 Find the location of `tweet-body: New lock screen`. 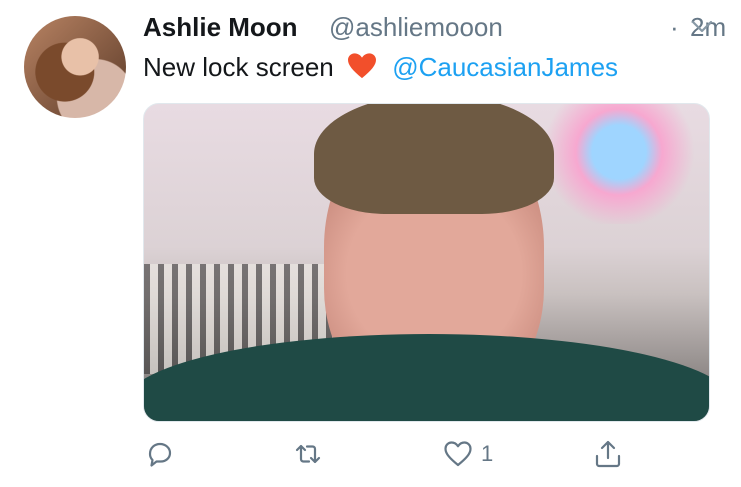

tweet-body: New lock screen is located at coordinates (238, 67).